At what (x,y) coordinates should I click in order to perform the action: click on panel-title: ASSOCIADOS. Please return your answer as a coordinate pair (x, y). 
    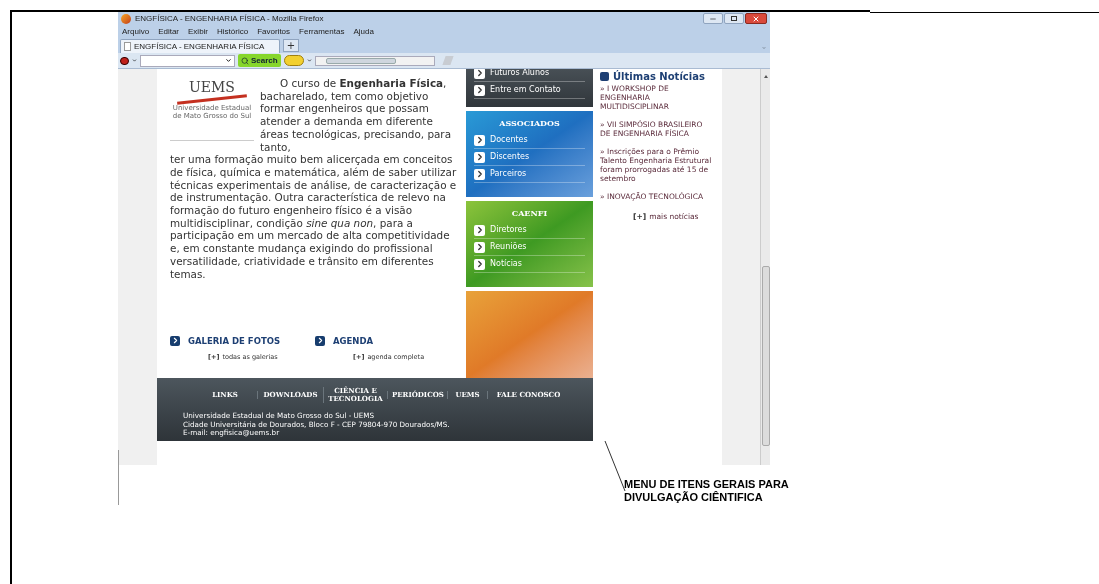
    Looking at the image, I should click on (529, 123).